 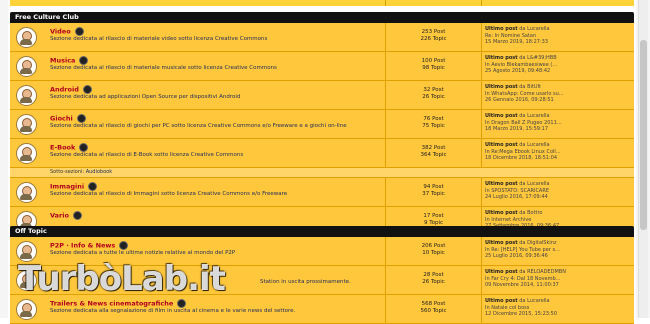 I want to click on forum-title-link: P2P · Info & News, so click(x=82, y=246).